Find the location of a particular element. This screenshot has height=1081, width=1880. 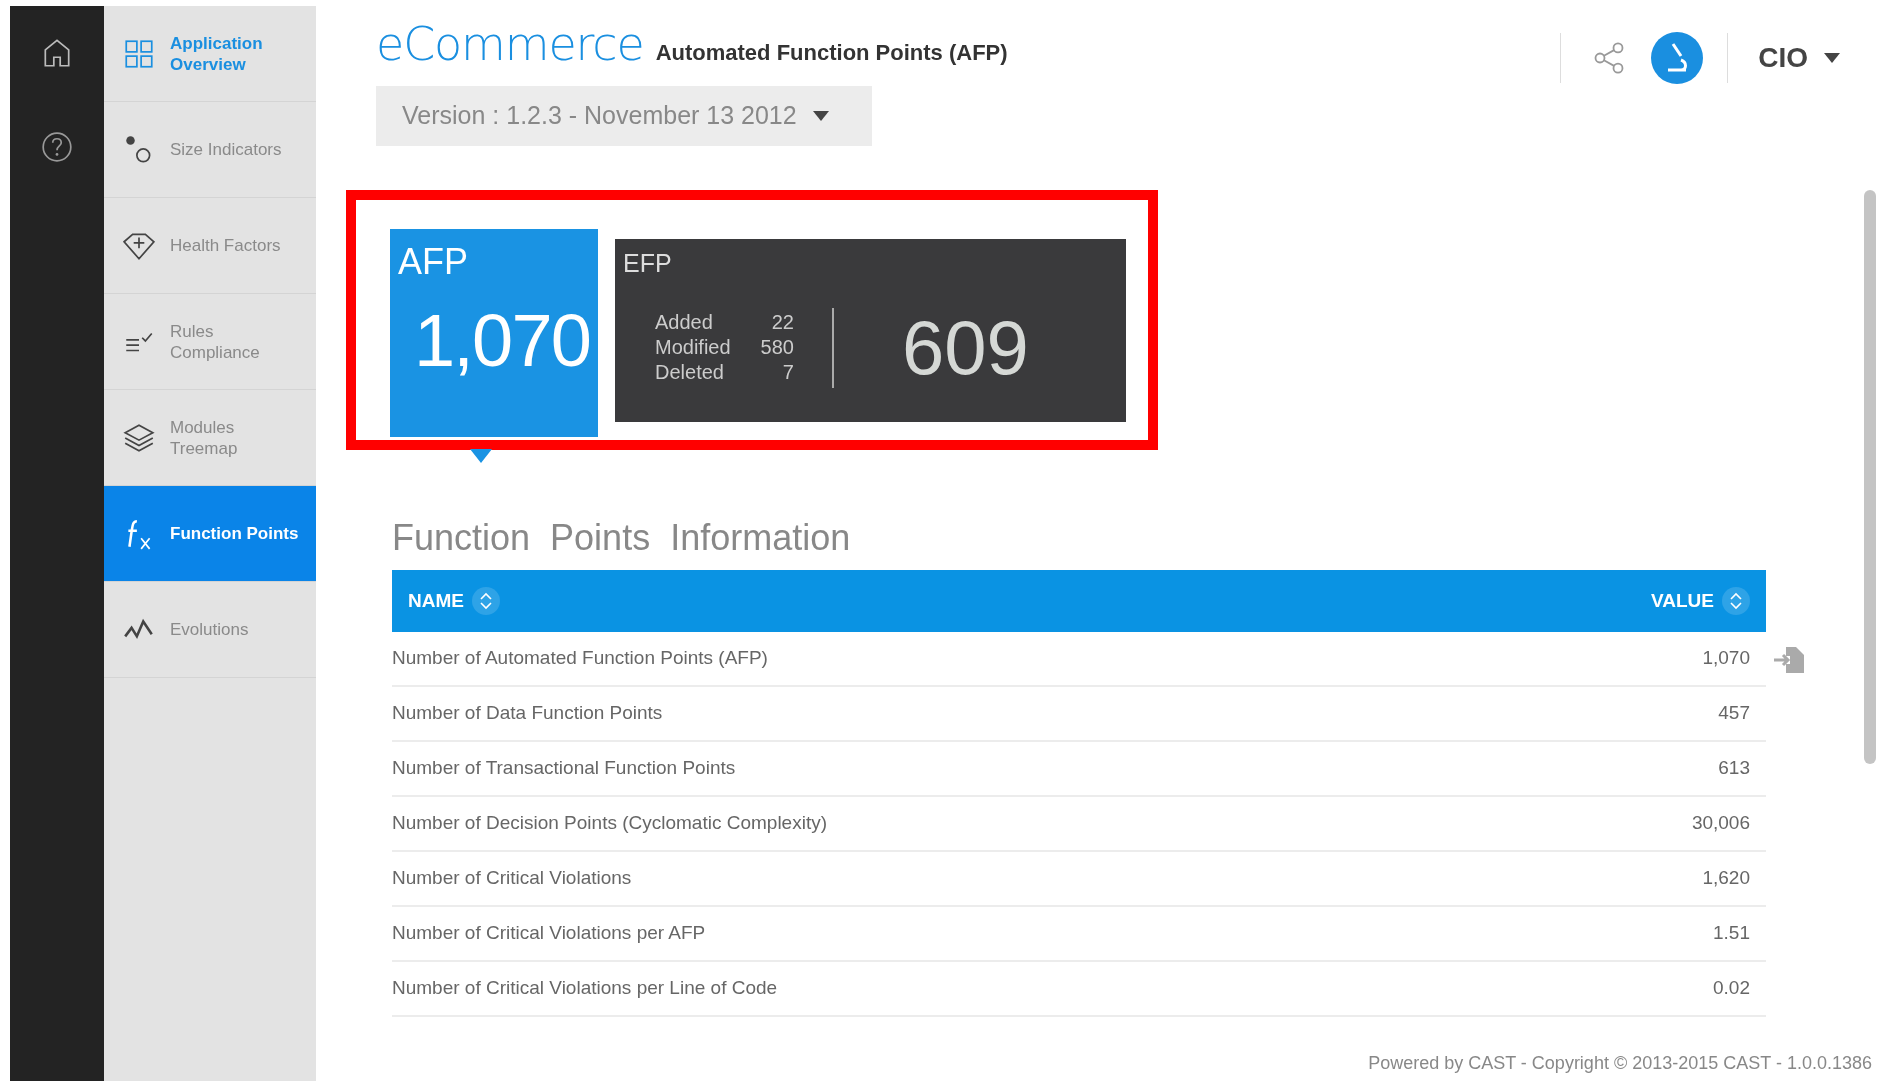

export-icon is located at coordinates (1788, 659).